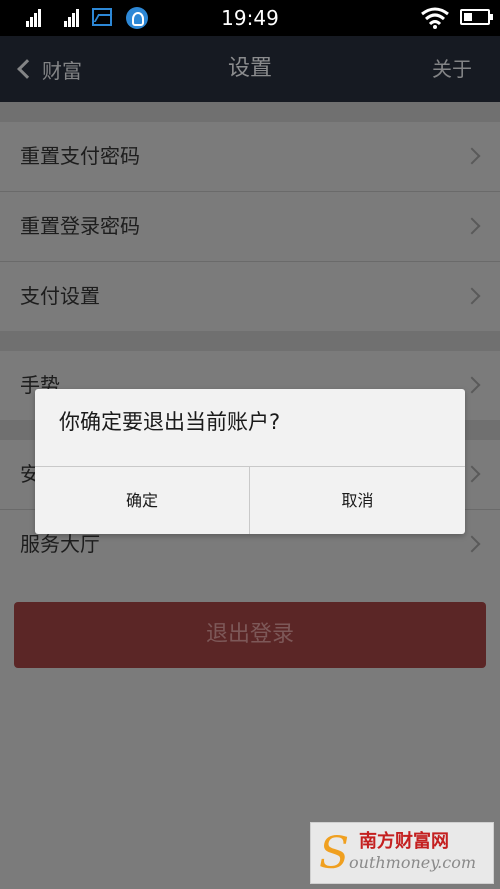 The height and width of the screenshot is (889, 500). I want to click on page-title: 设置, so click(249, 68).